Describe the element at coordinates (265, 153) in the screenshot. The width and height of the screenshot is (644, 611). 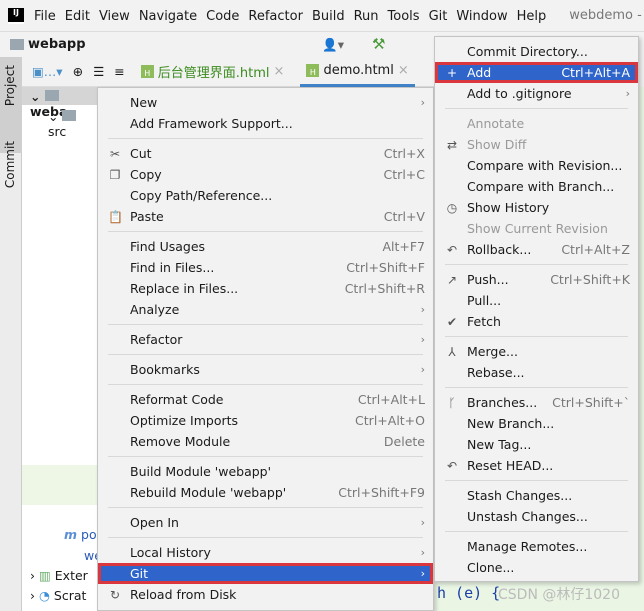
I see `menu-item-cut: ✂ Cut Ctrl+X` at that location.